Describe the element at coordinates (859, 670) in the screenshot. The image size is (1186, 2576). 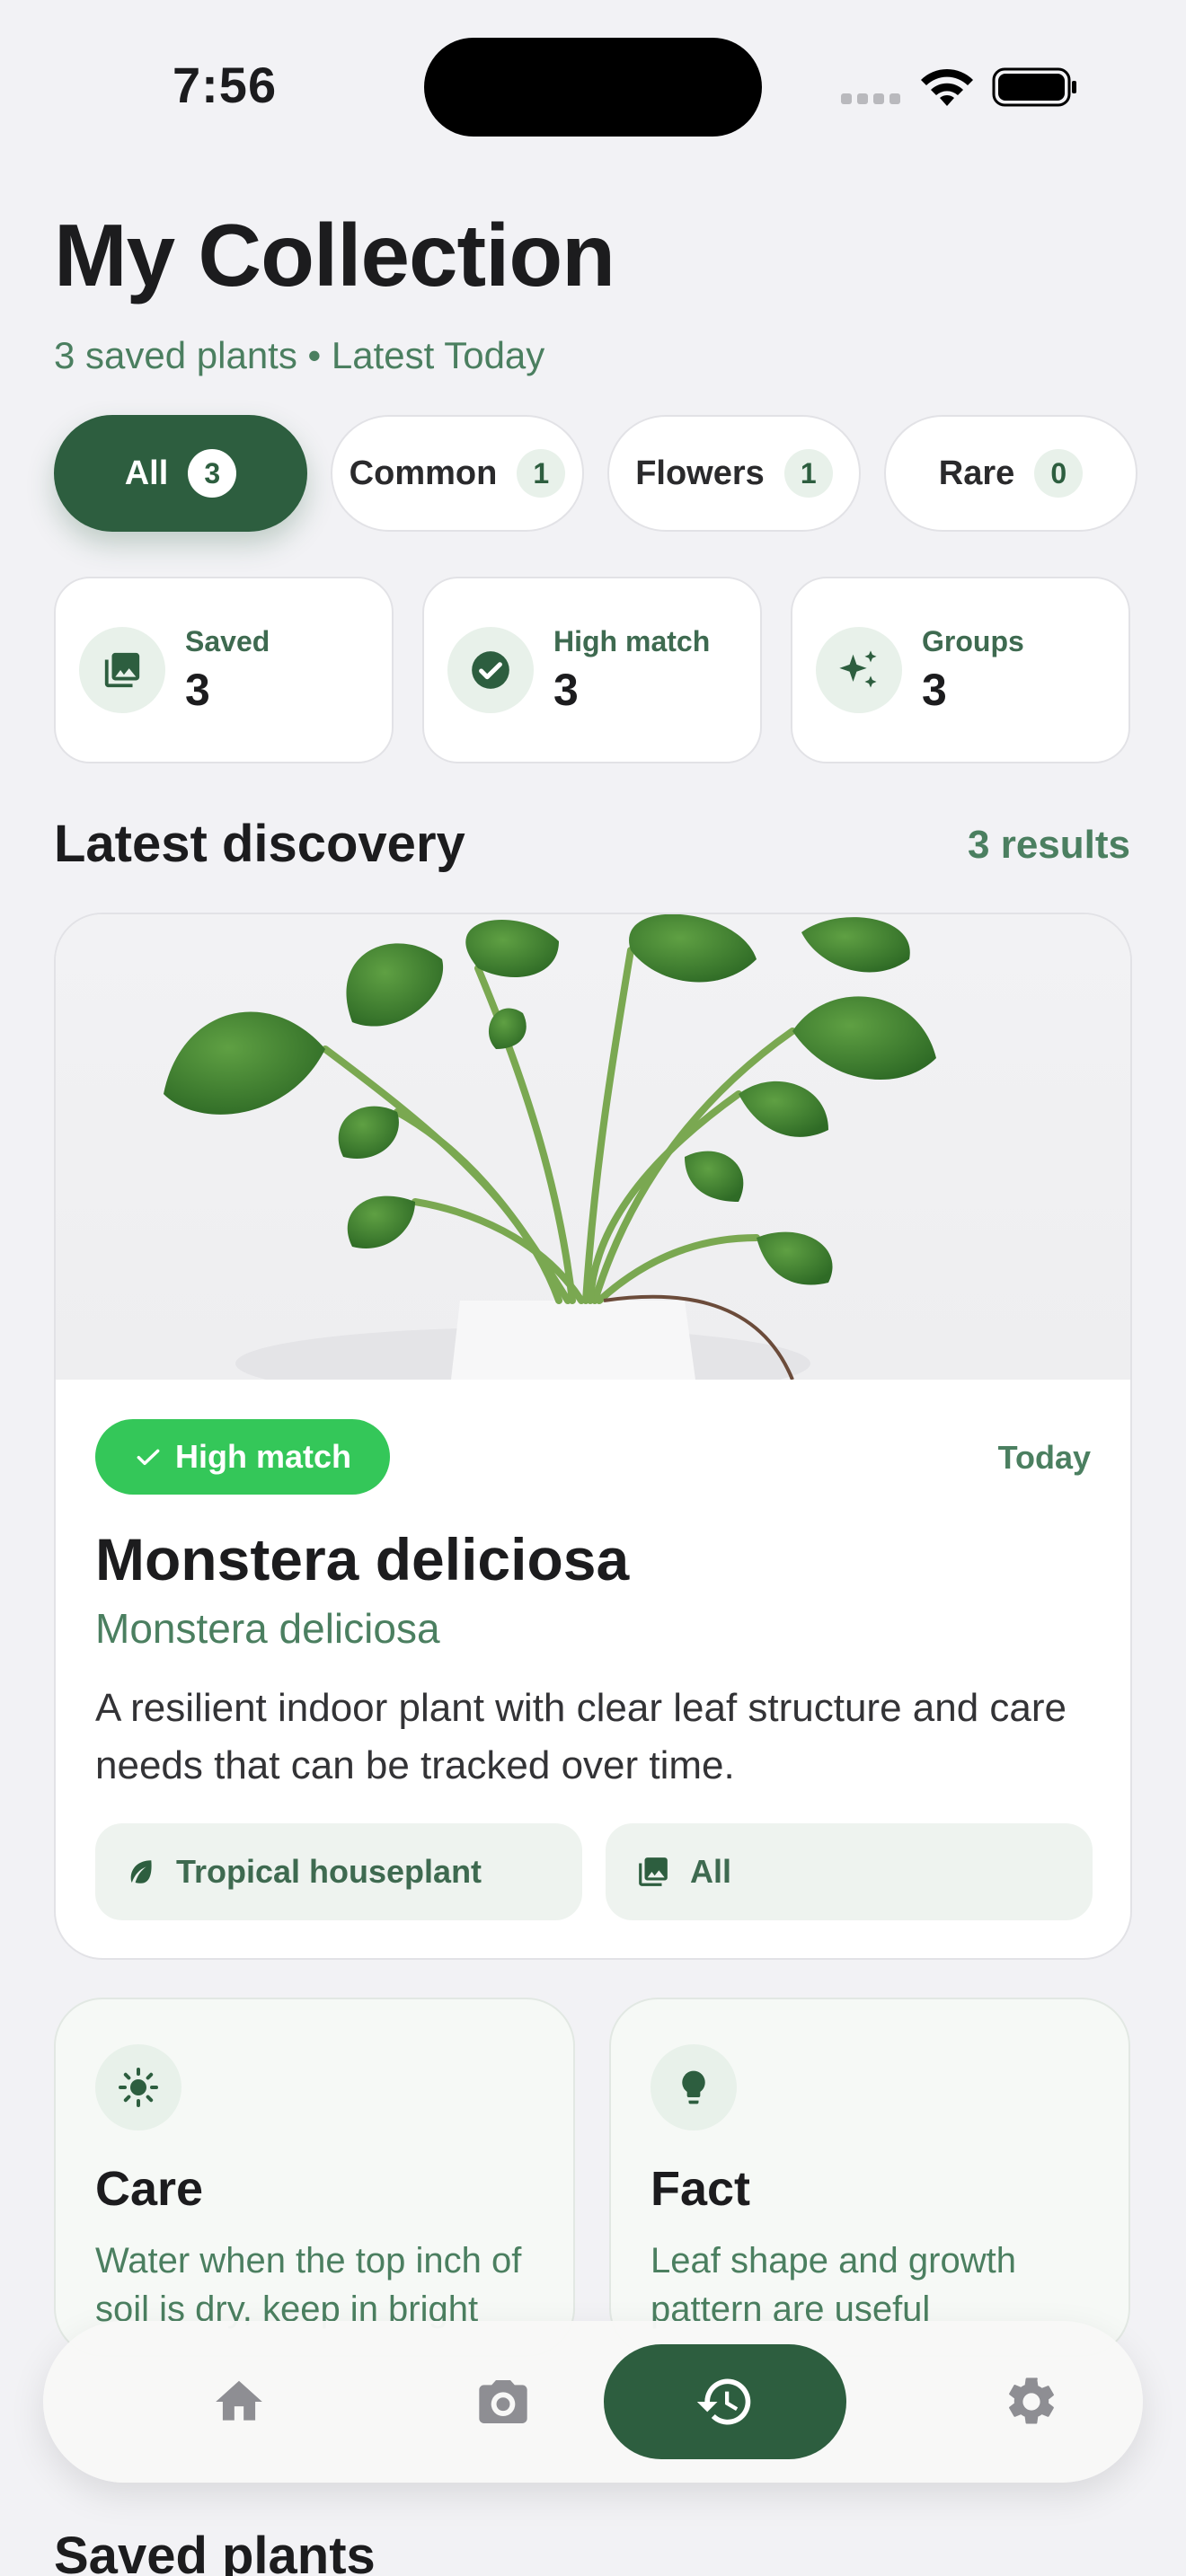
I see `sparkle-icon` at that location.